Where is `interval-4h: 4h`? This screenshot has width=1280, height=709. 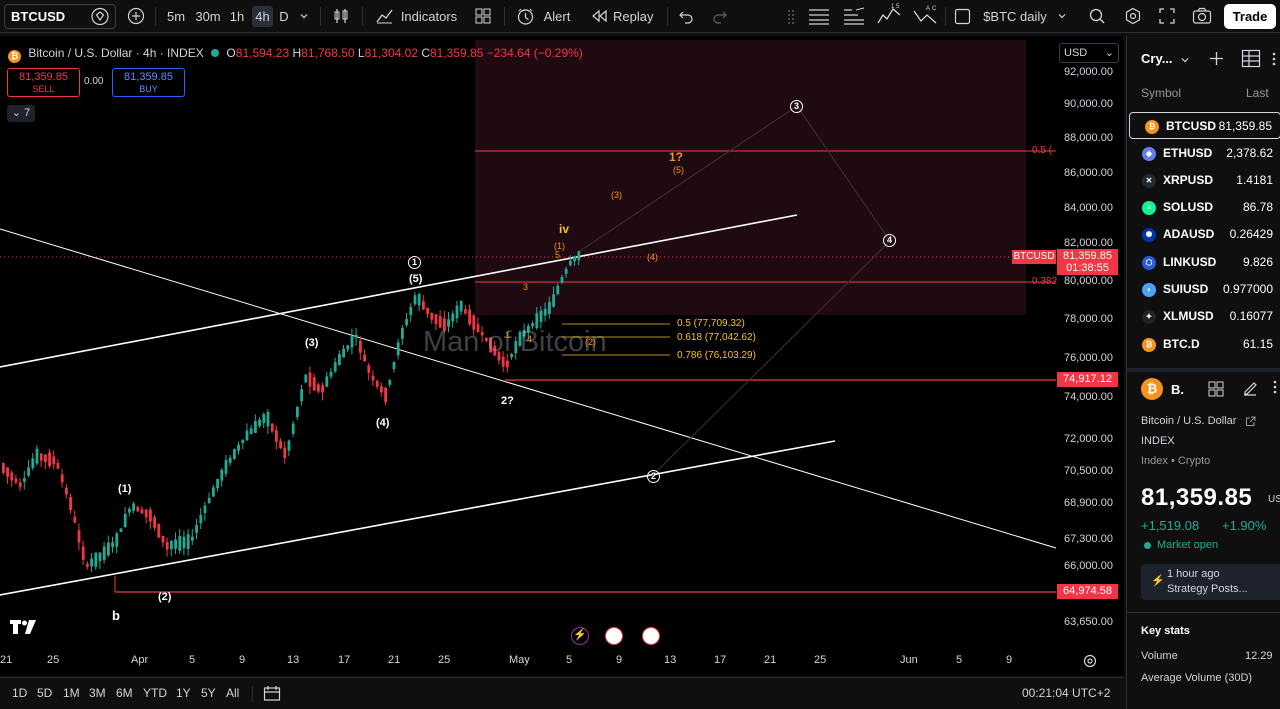 interval-4h: 4h is located at coordinates (262, 16).